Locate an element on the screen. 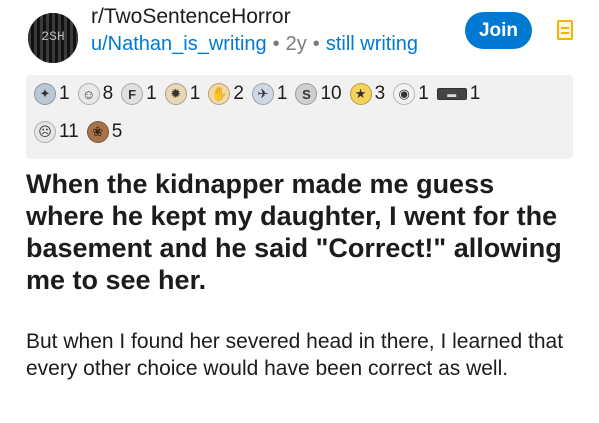 This screenshot has height=423, width=599. avatar-text: 2SH is located at coordinates (53, 36).